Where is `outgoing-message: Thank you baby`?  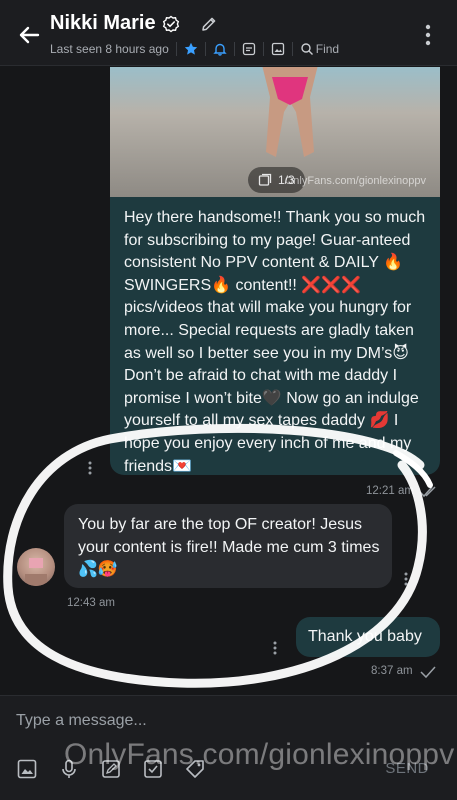
outgoing-message: Thank you baby is located at coordinates (368, 637).